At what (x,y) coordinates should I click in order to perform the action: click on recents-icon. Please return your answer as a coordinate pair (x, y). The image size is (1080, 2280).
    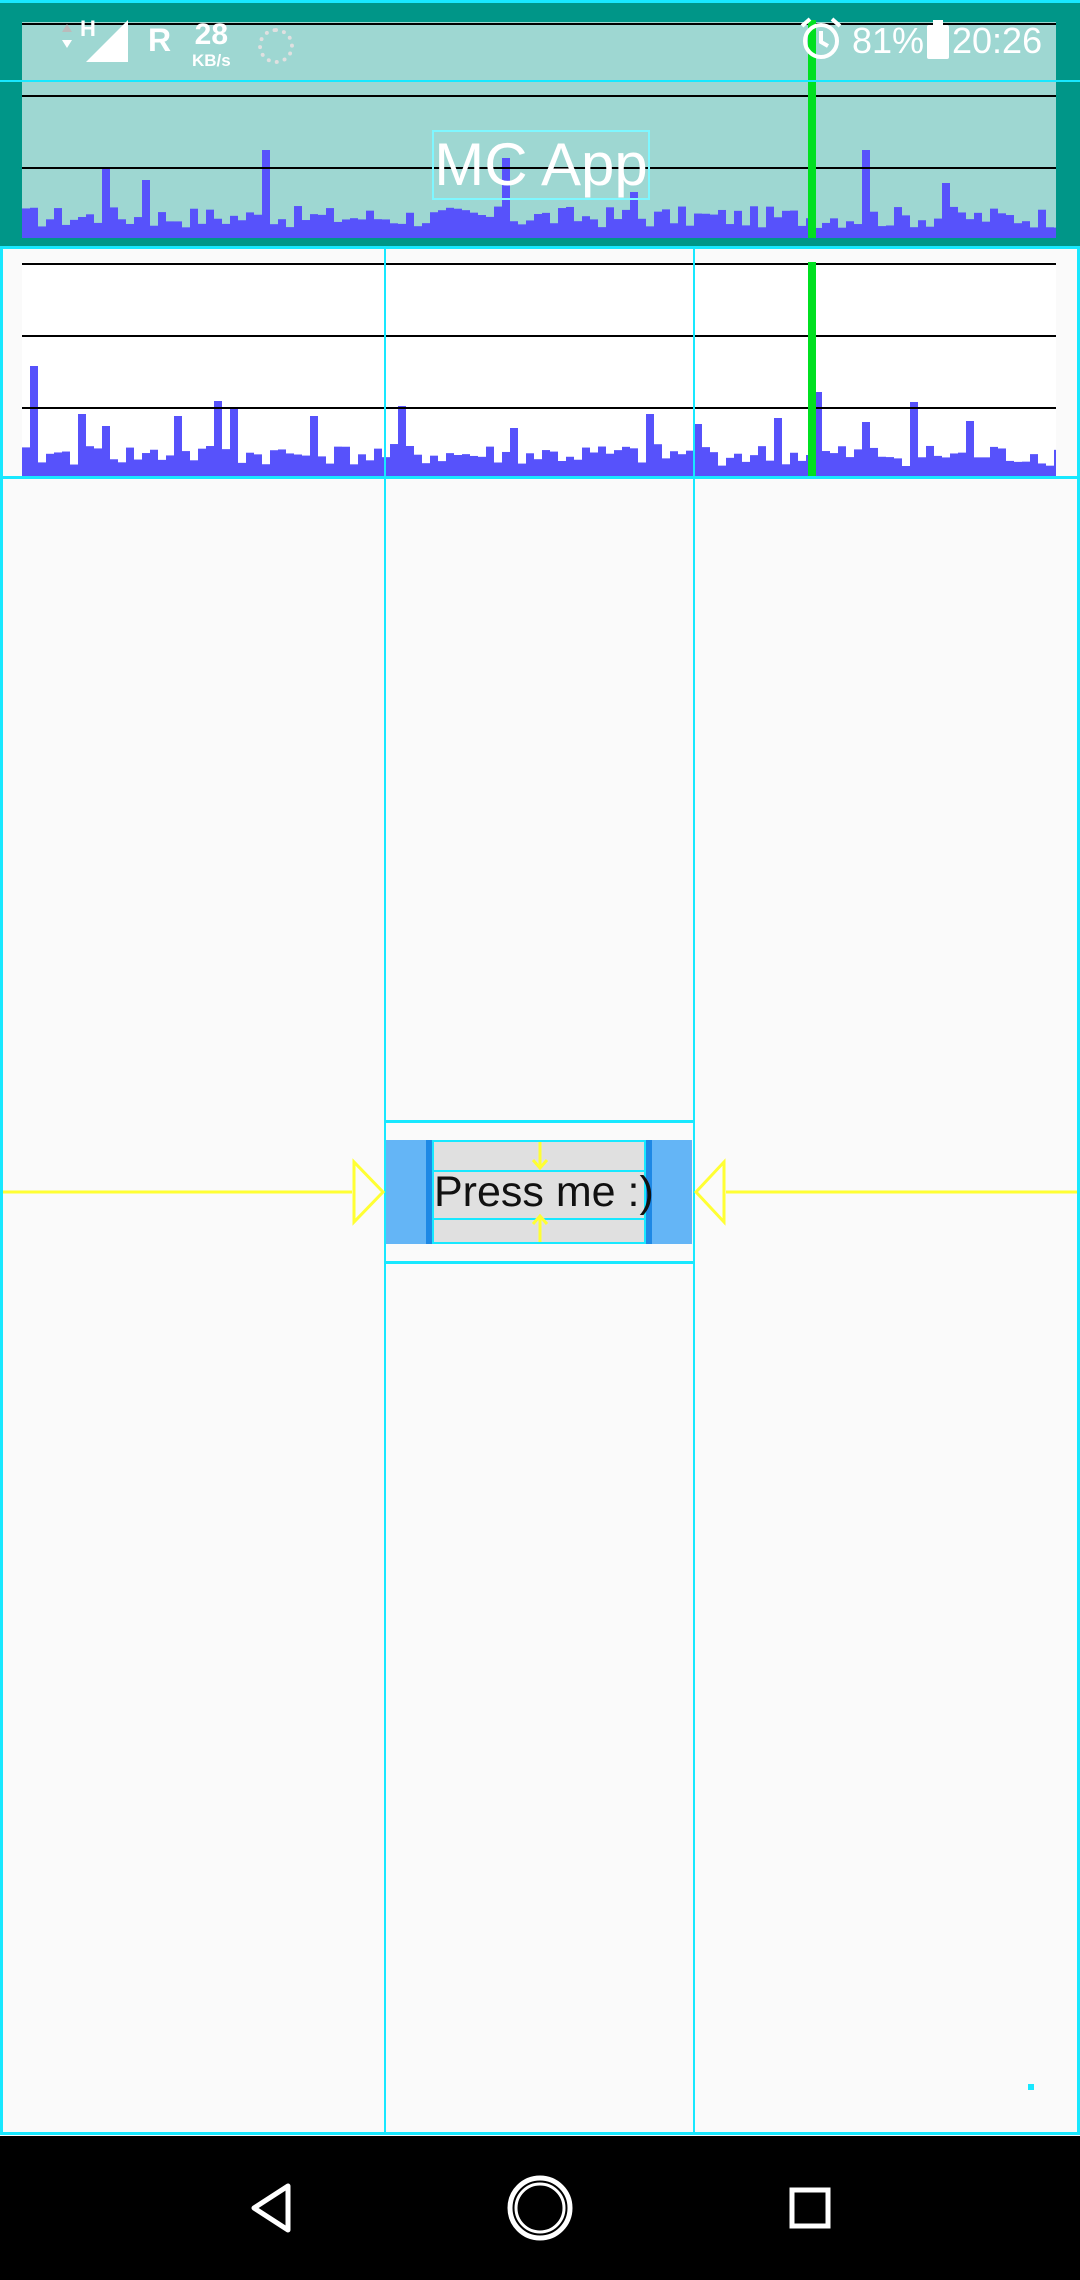
    Looking at the image, I should click on (810, 2208).